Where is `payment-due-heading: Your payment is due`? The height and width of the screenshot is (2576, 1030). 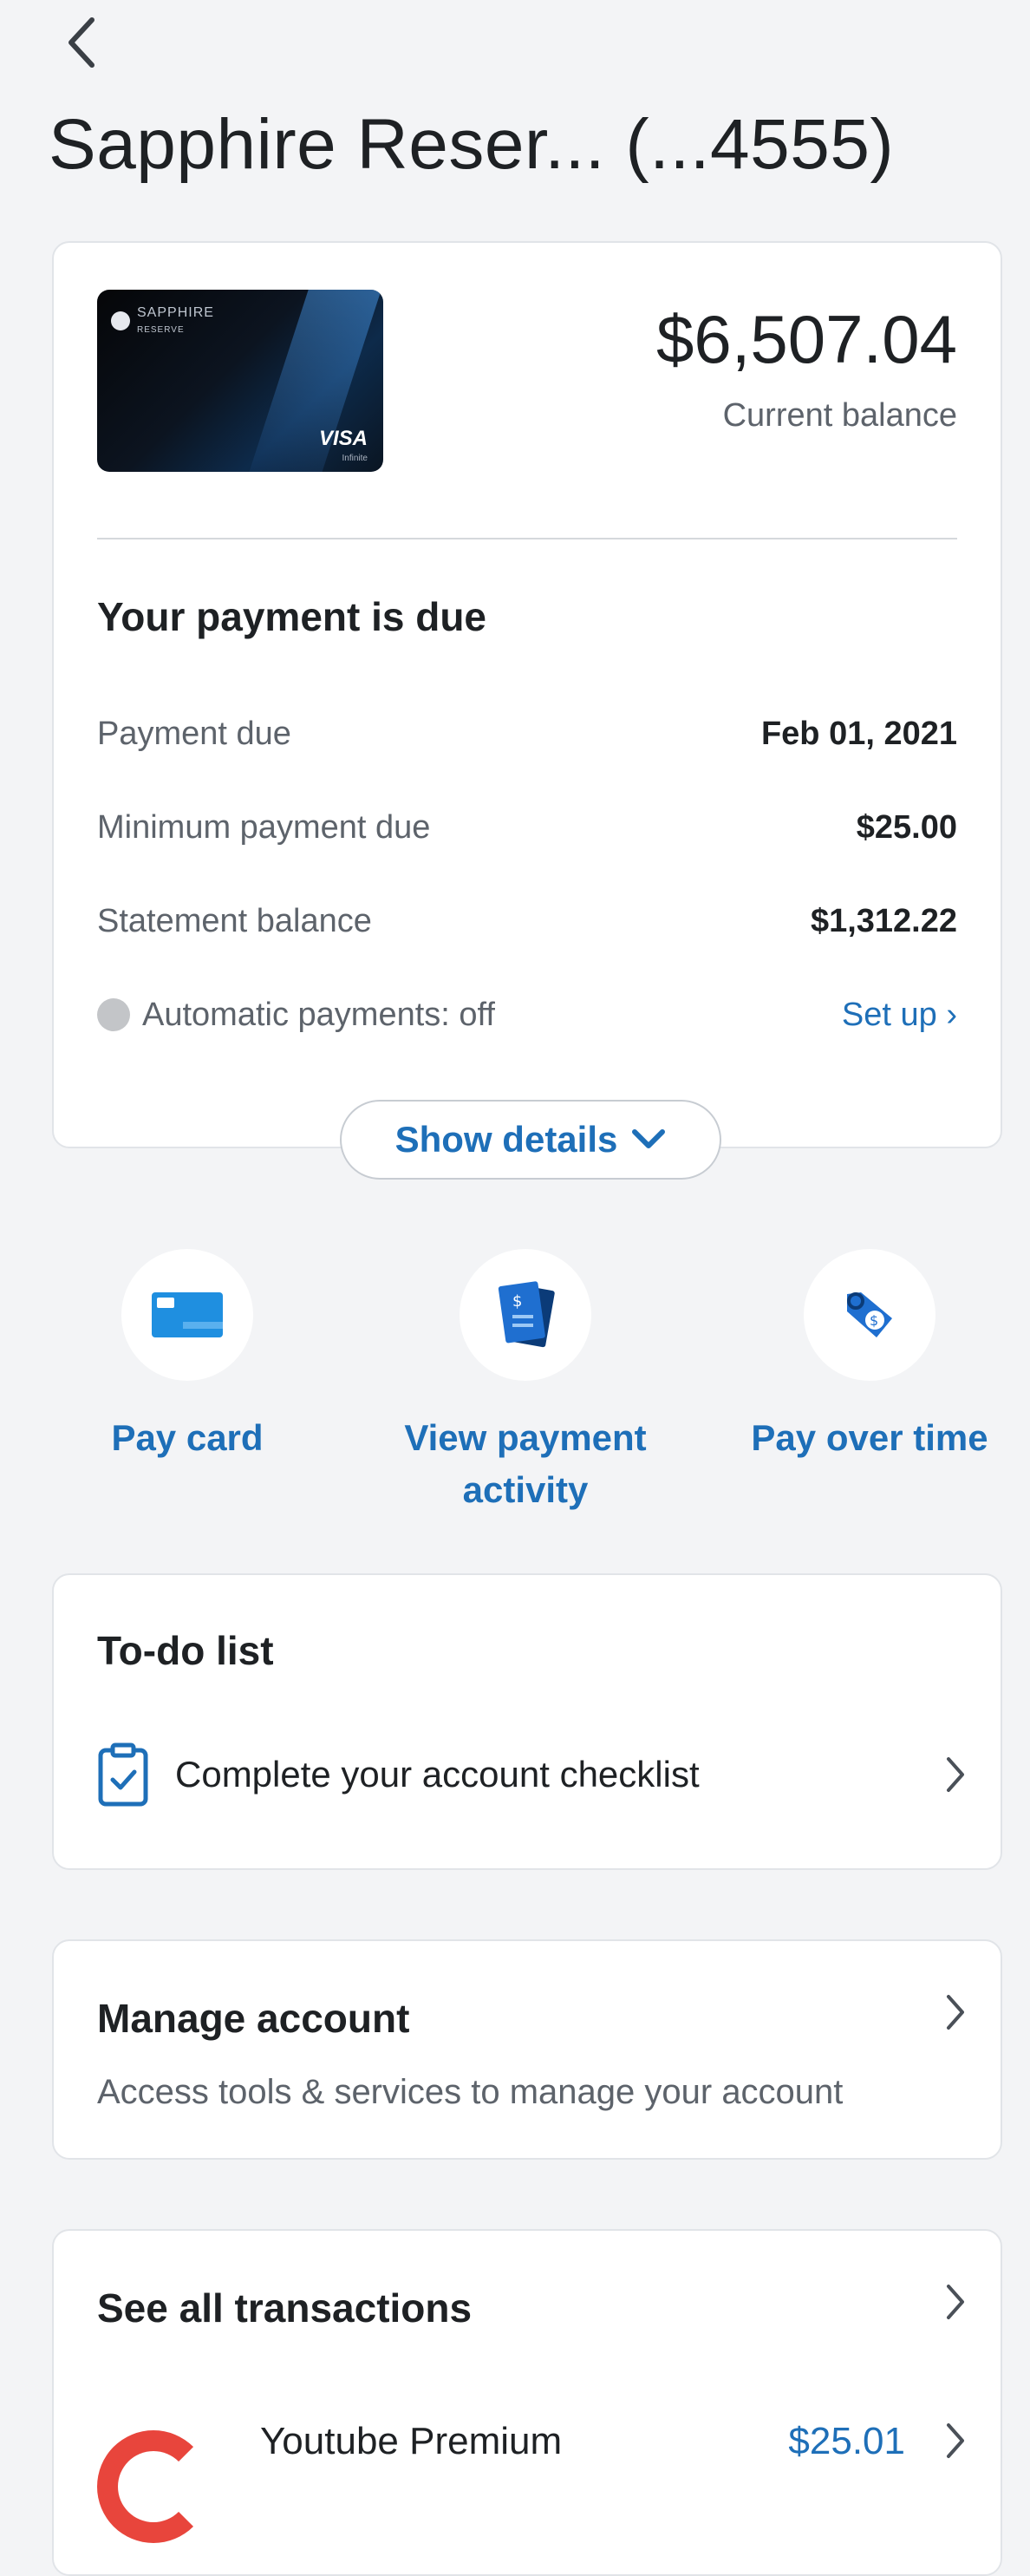
payment-due-heading: Your payment is due is located at coordinates (292, 616).